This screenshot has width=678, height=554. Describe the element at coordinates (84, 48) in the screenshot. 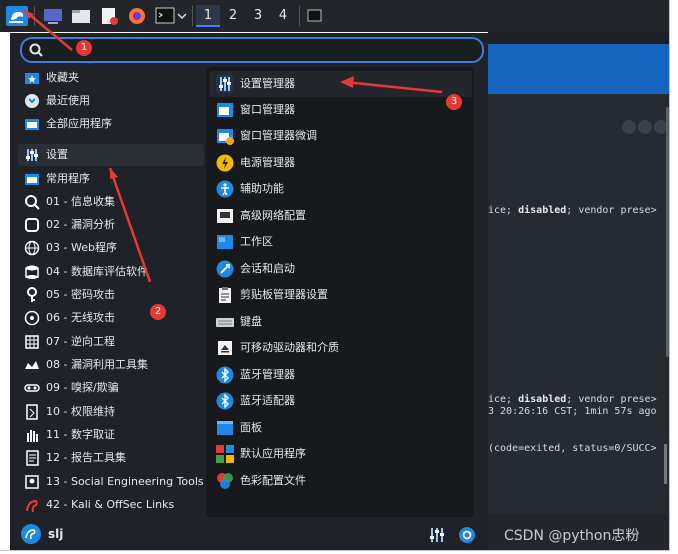

I see `annotation-badge: 1` at that location.